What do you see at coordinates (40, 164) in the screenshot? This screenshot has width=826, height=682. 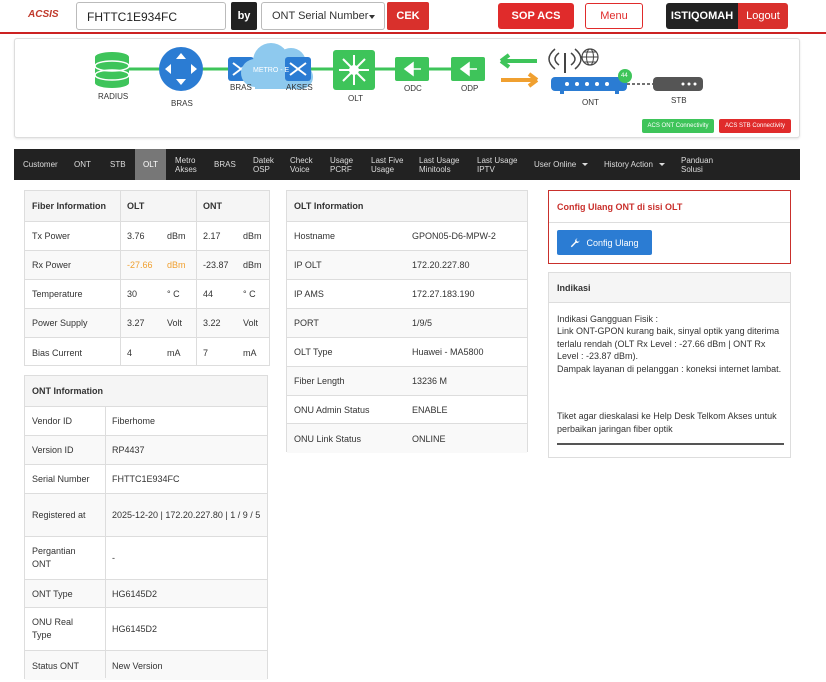 I see `nav-customer: Customer` at bounding box center [40, 164].